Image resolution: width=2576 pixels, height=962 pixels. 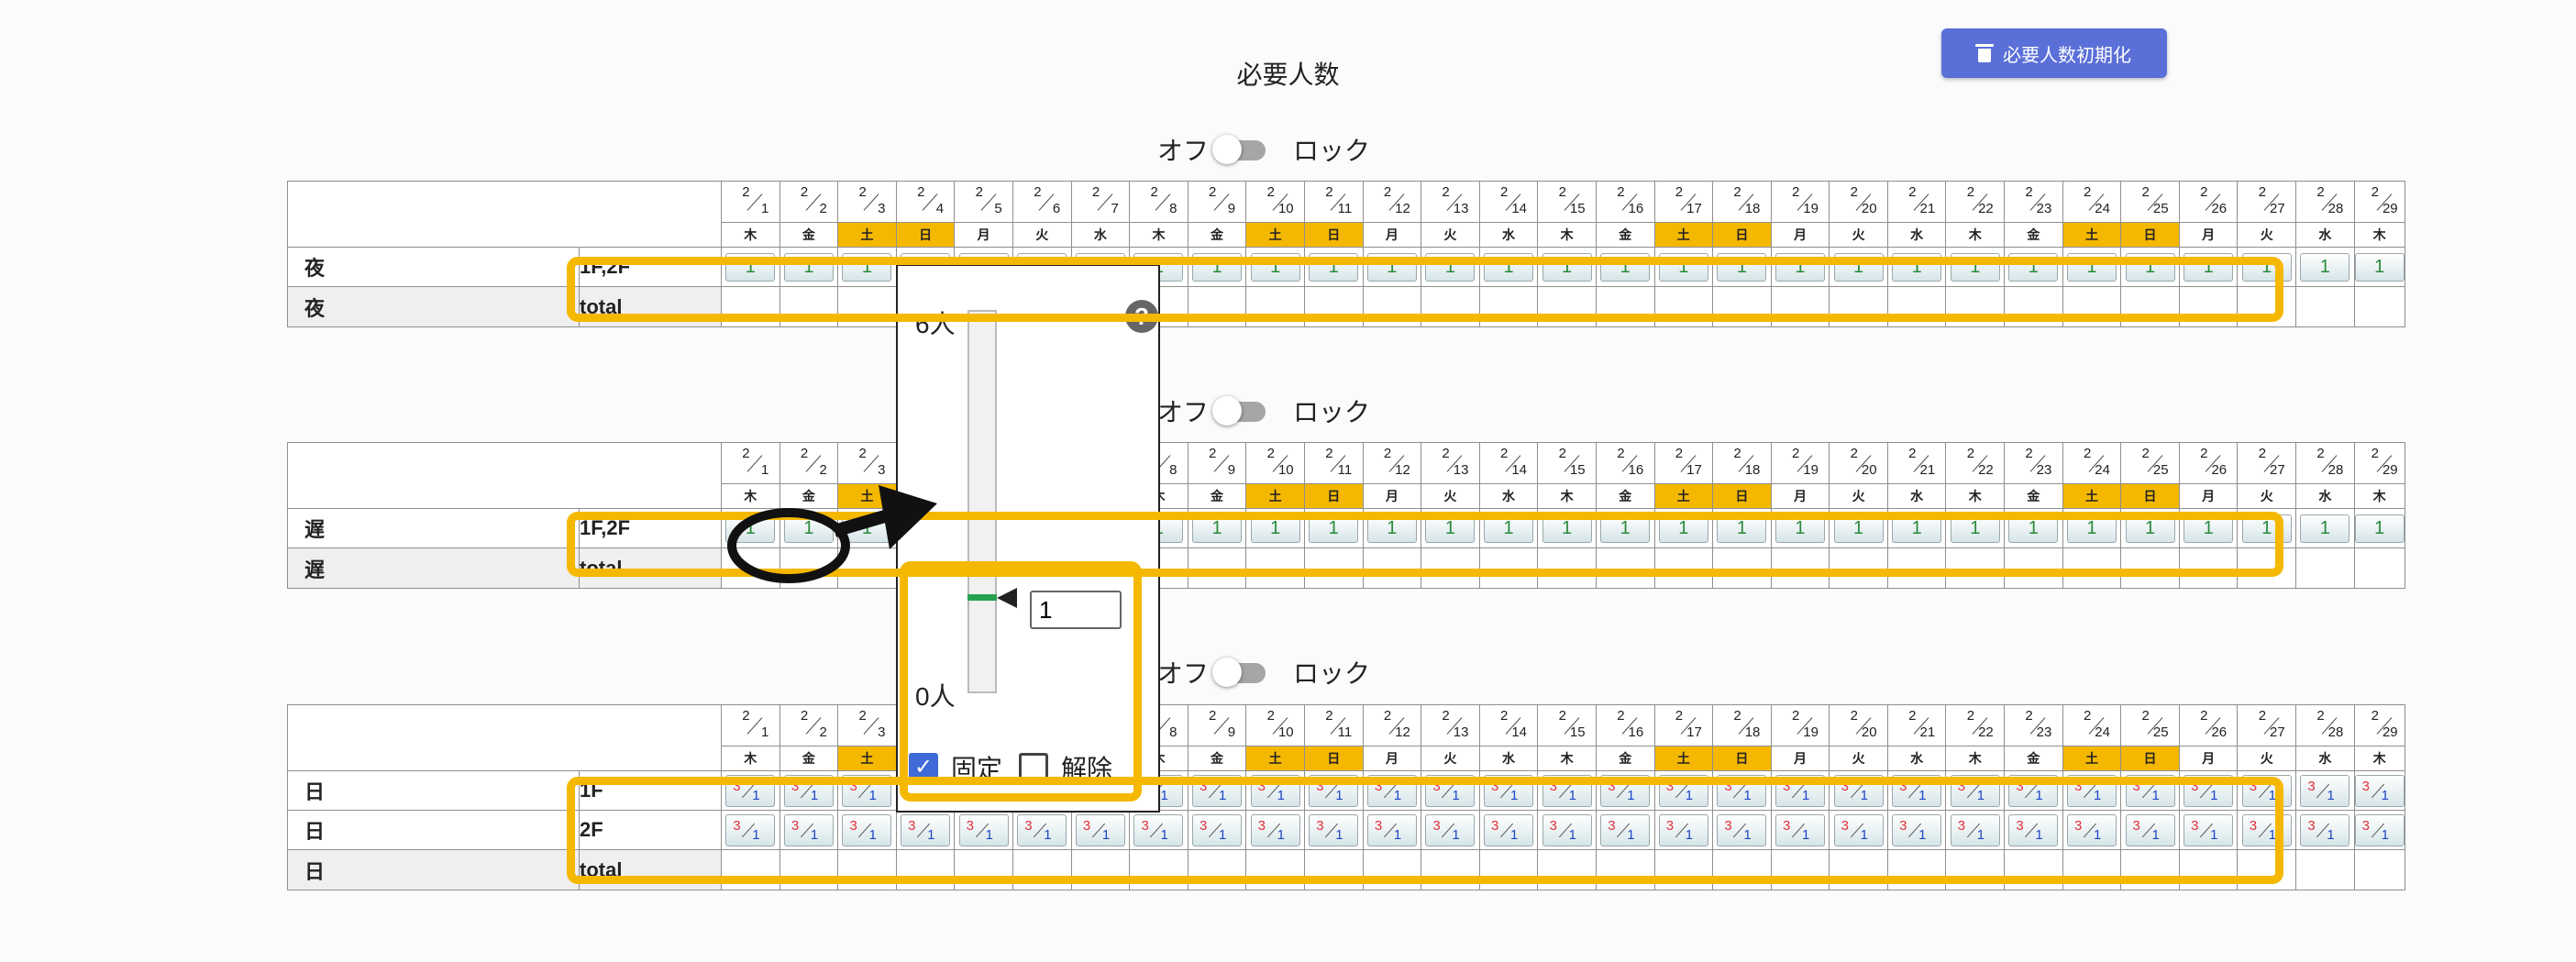 I want to click on reset-required-count-button: 必要人数初期化, so click(x=2054, y=53).